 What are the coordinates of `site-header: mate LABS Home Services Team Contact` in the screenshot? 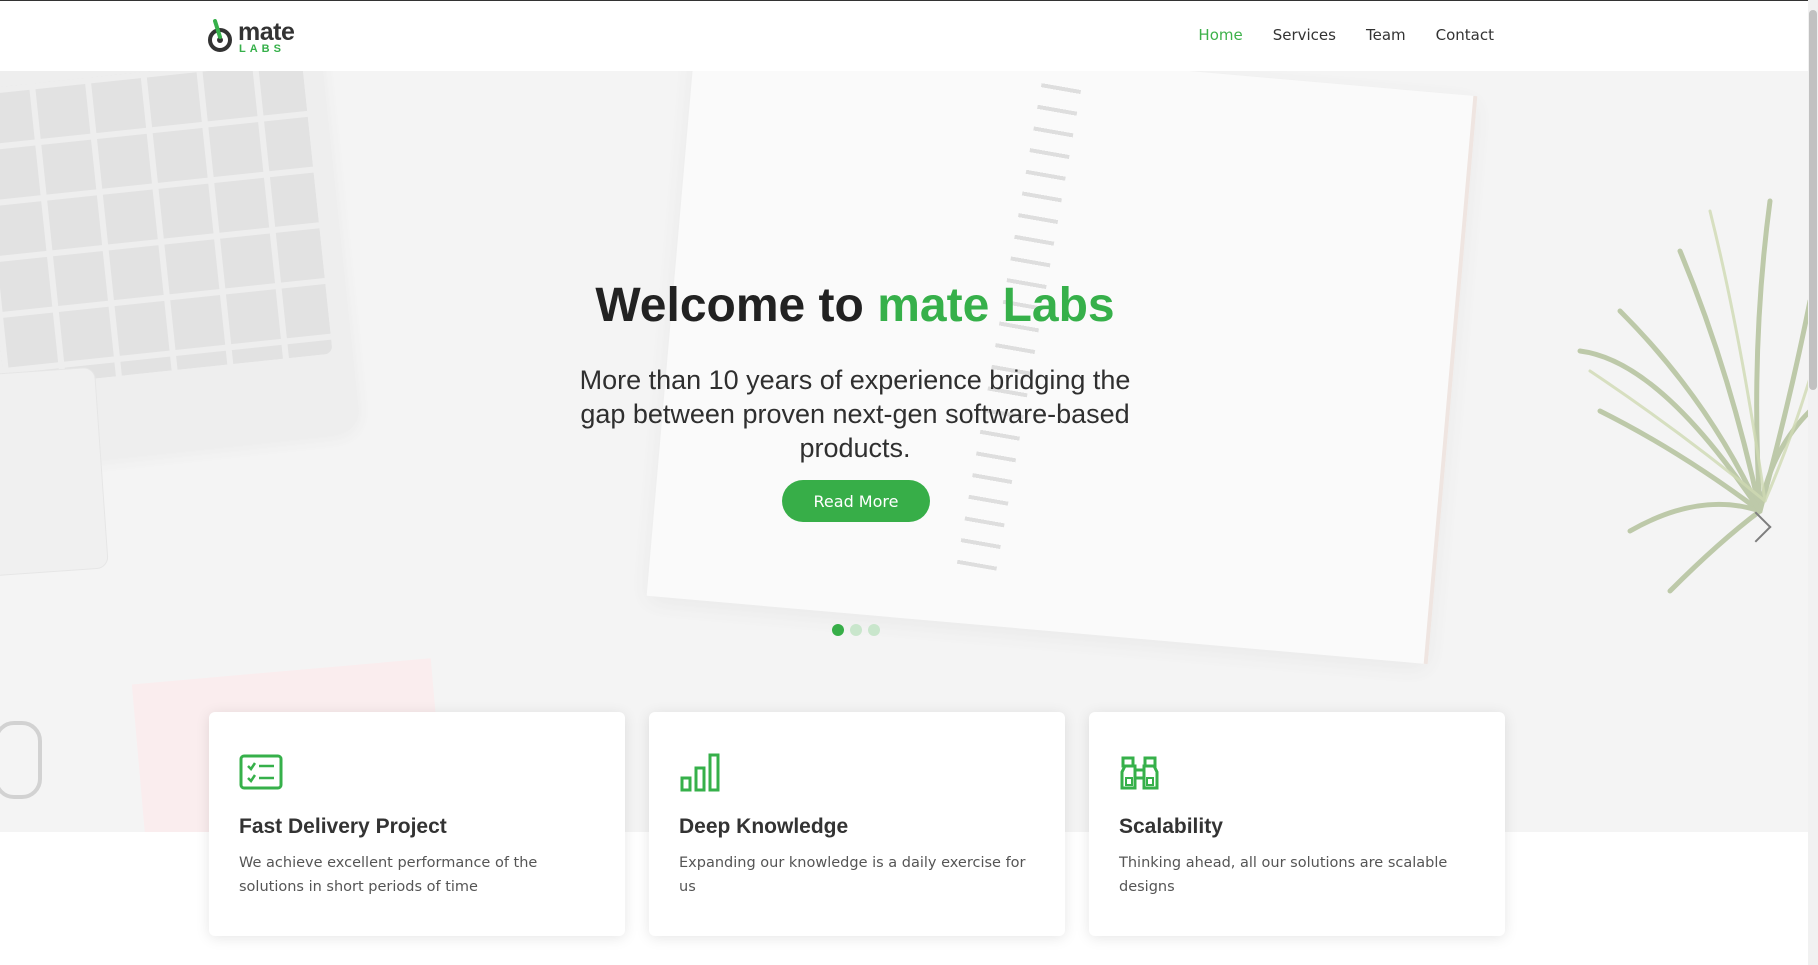 It's located at (904, 36).